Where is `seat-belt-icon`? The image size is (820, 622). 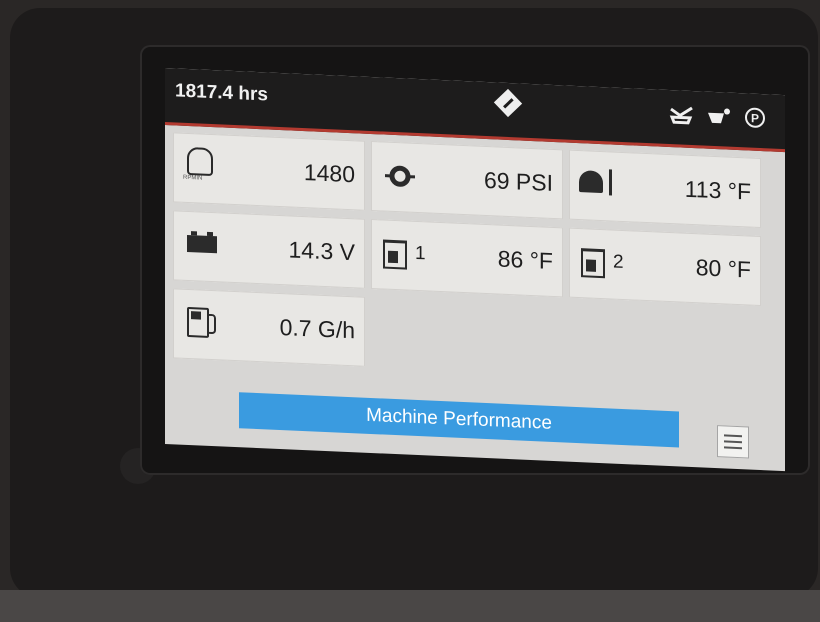 seat-belt-icon is located at coordinates (681, 114).